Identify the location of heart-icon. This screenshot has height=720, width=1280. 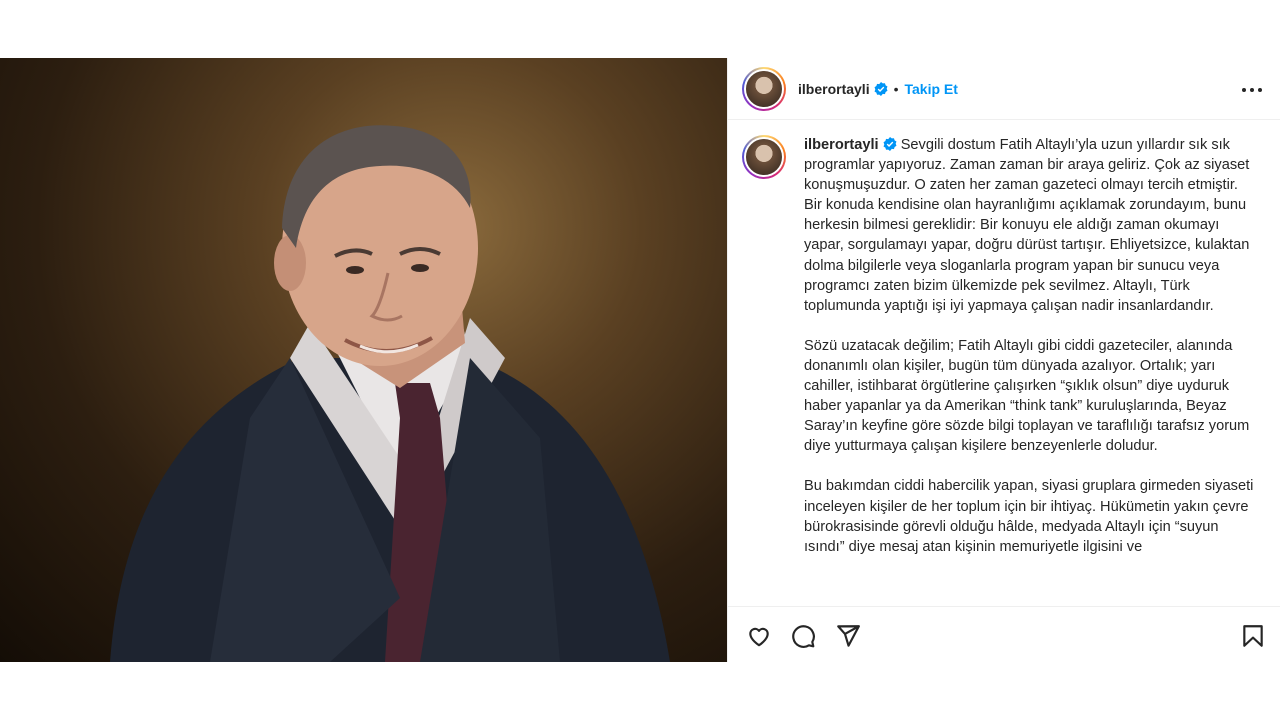
(759, 636).